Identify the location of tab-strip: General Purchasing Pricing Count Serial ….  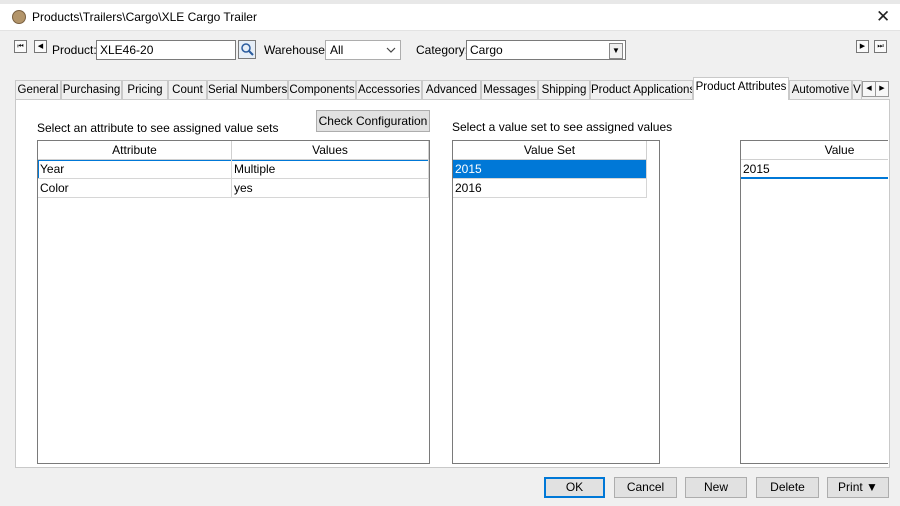
(453, 88).